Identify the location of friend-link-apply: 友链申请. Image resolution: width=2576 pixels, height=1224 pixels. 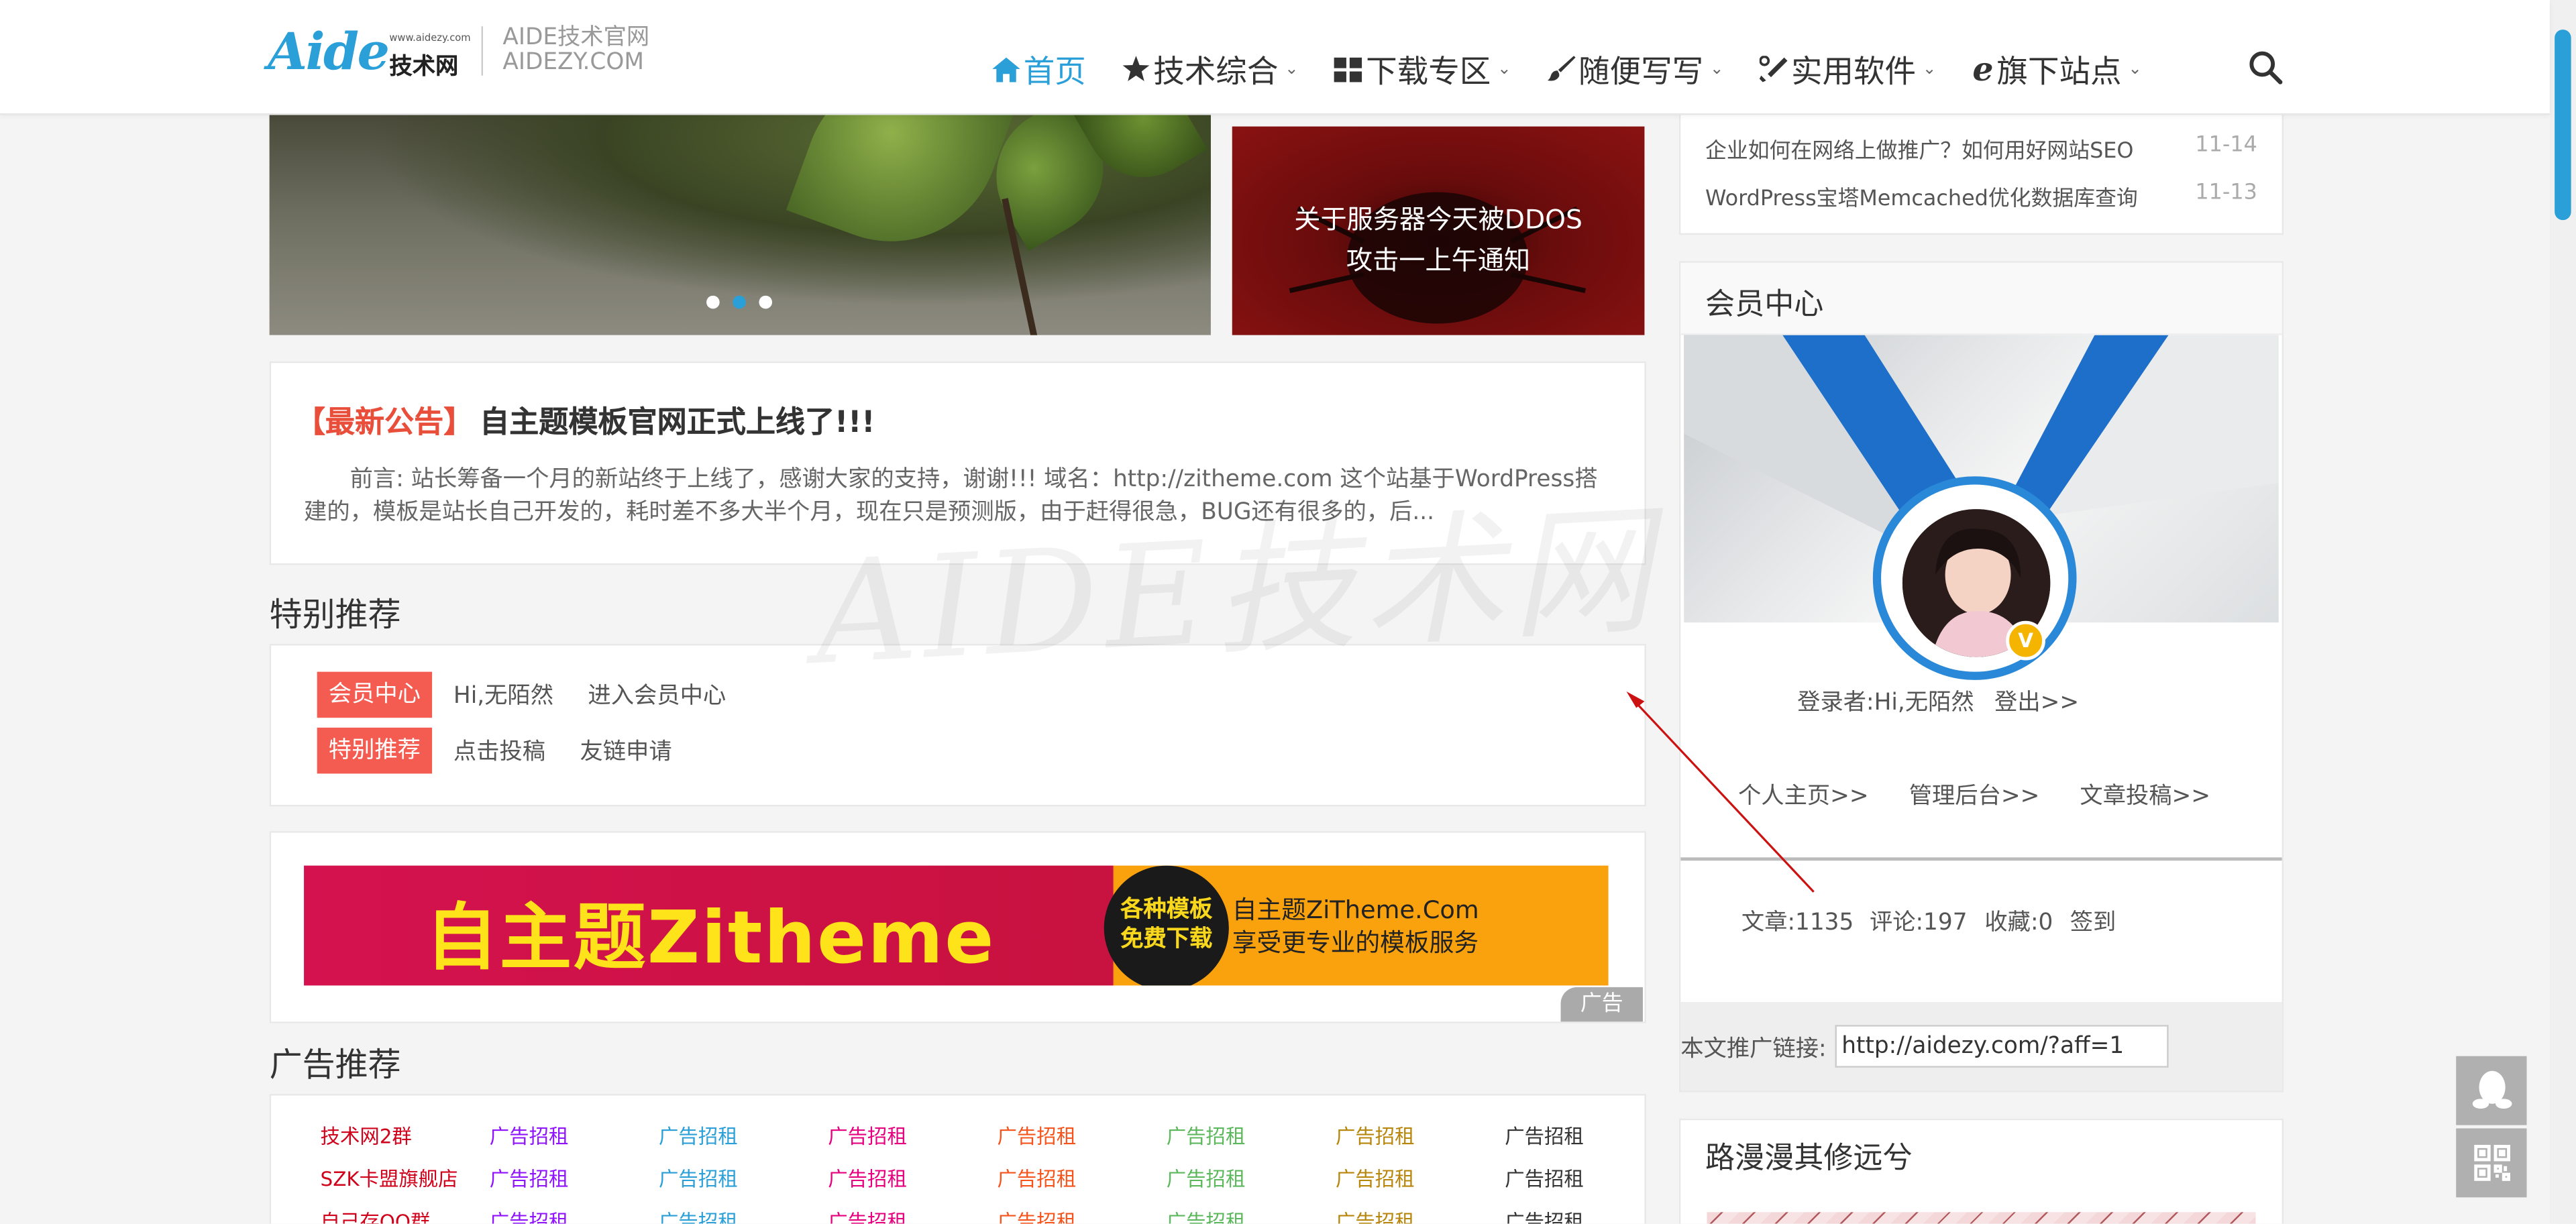
(626, 750).